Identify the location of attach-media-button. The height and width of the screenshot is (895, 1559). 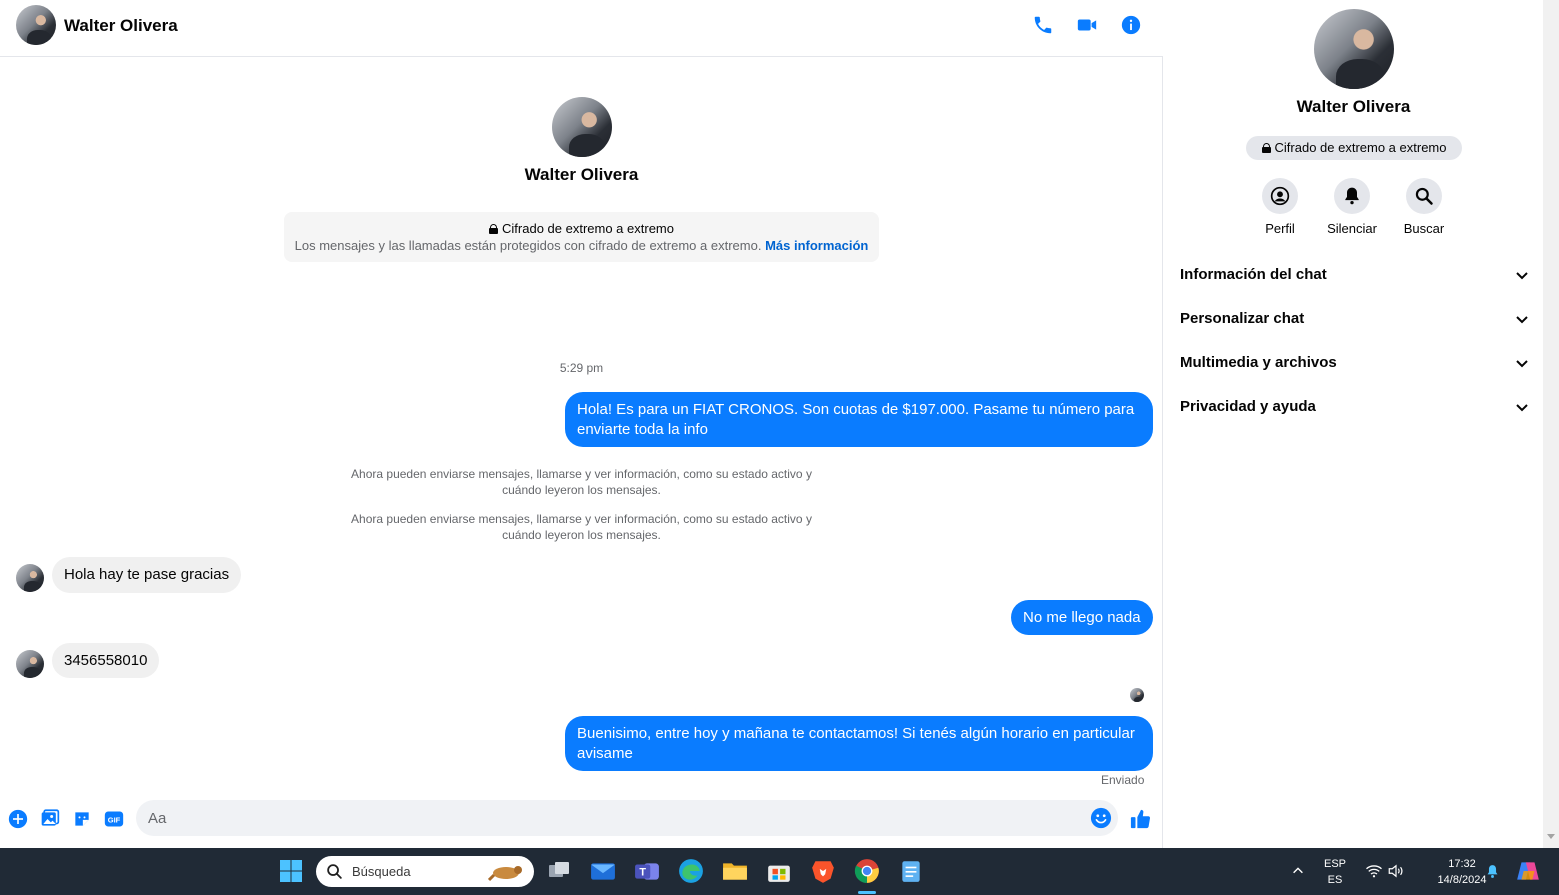
(50, 819).